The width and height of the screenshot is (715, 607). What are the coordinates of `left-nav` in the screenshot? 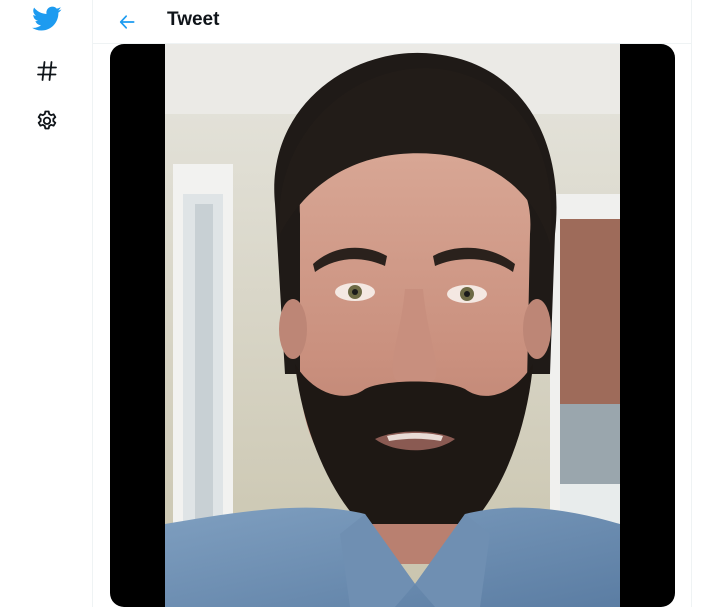 It's located at (46, 303).